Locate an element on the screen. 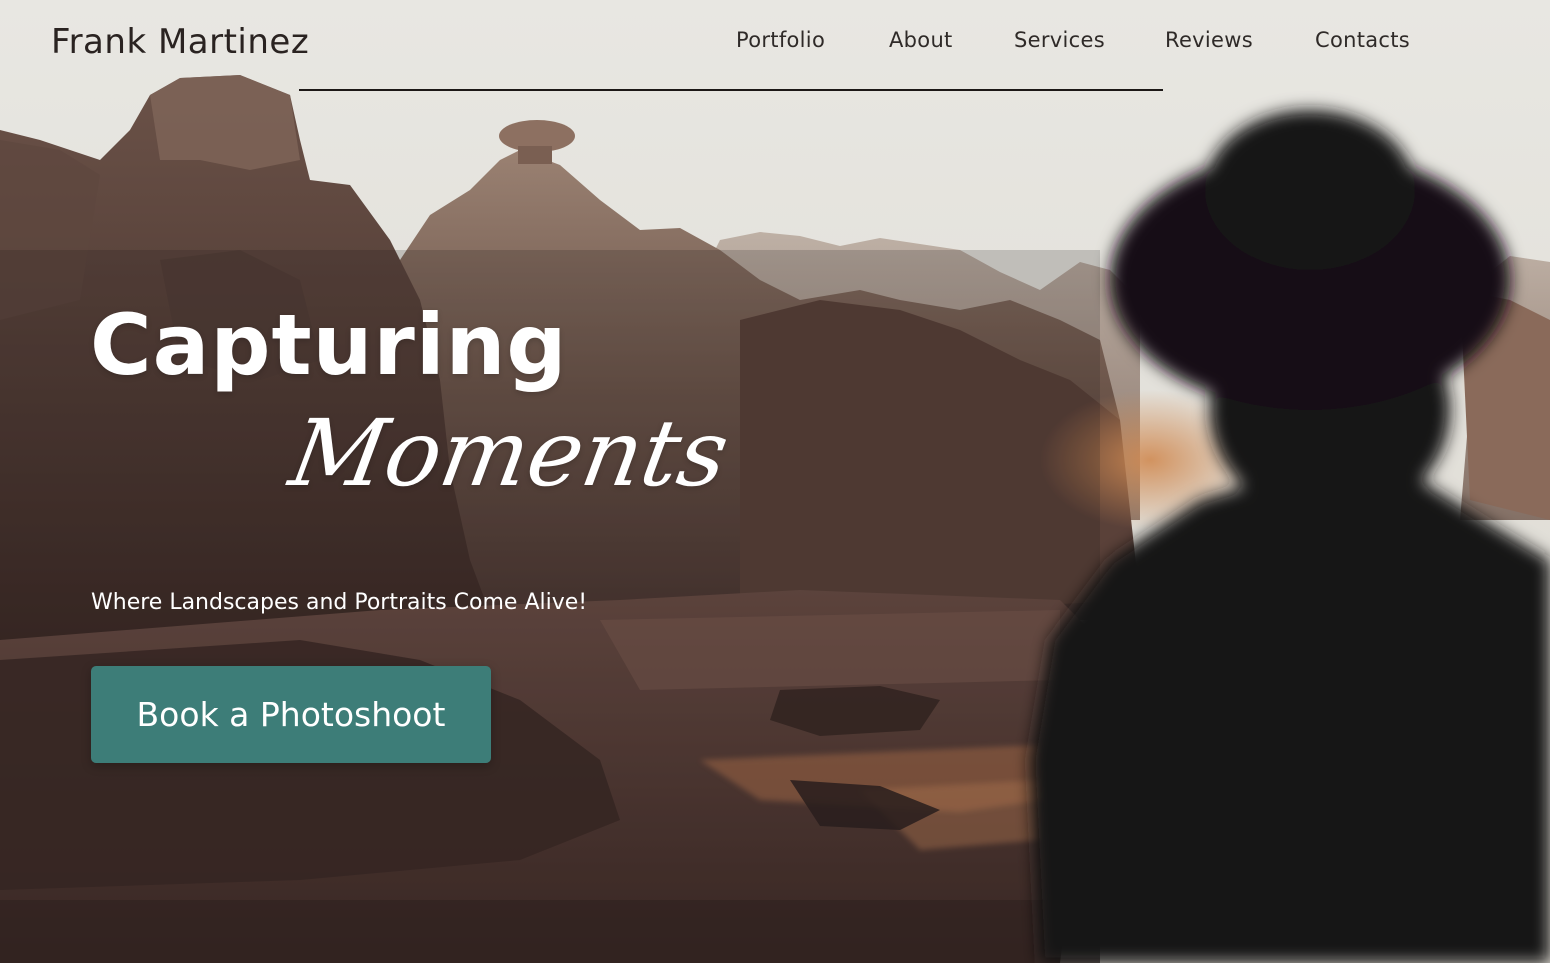 This screenshot has width=1550, height=963. nav-divider is located at coordinates (731, 90).